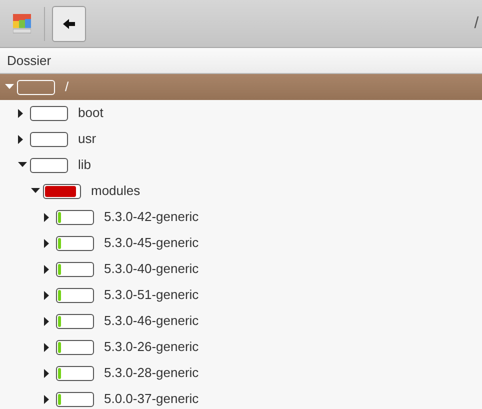  I want to click on tree-row: usr, so click(241, 139).